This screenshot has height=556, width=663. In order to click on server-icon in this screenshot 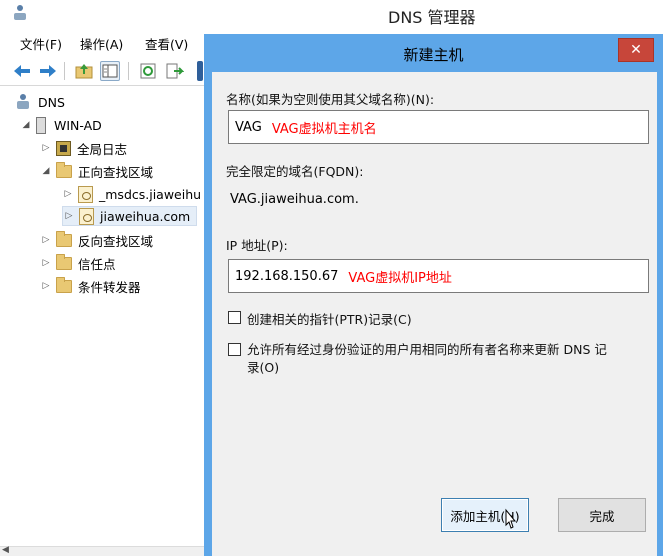, I will do `click(41, 125)`.